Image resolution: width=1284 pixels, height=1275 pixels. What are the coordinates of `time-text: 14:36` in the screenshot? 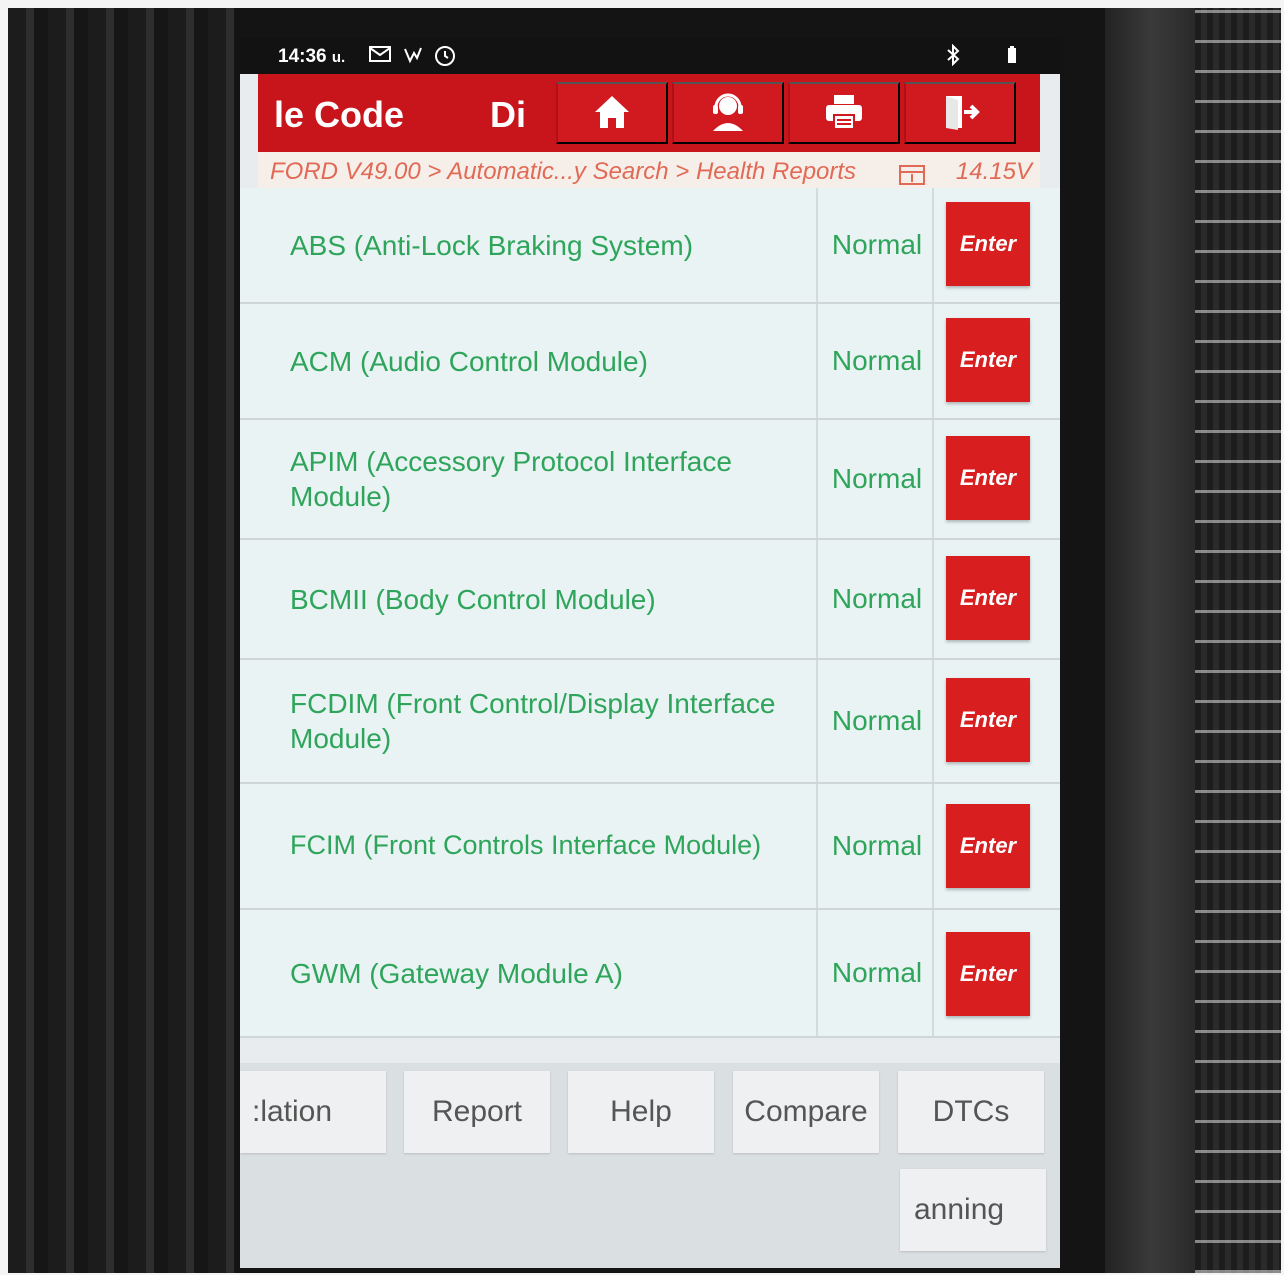 It's located at (302, 56).